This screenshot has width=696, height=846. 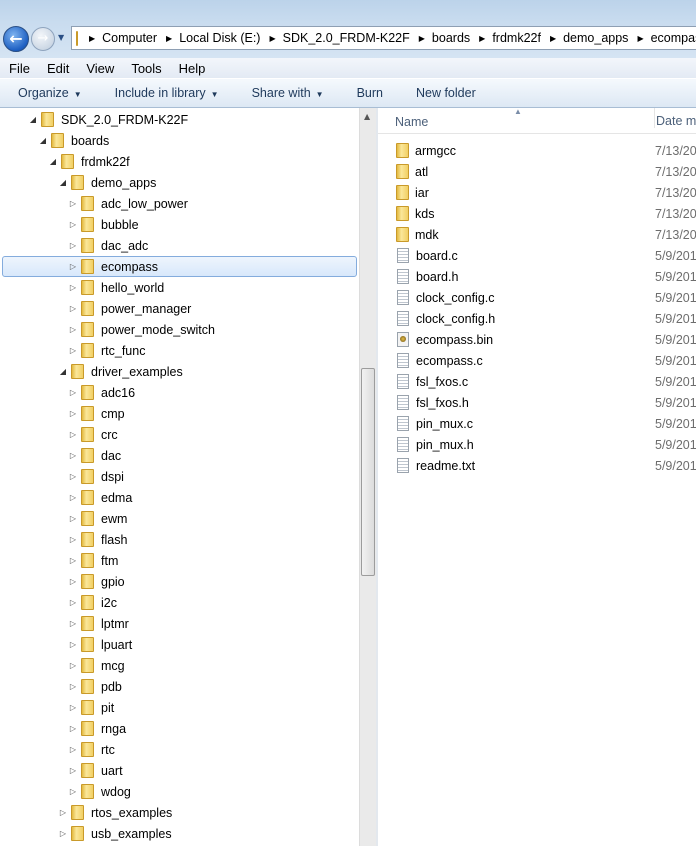 What do you see at coordinates (116, 287) in the screenshot?
I see `tree-item-hello-world: ▷ hello_world` at bounding box center [116, 287].